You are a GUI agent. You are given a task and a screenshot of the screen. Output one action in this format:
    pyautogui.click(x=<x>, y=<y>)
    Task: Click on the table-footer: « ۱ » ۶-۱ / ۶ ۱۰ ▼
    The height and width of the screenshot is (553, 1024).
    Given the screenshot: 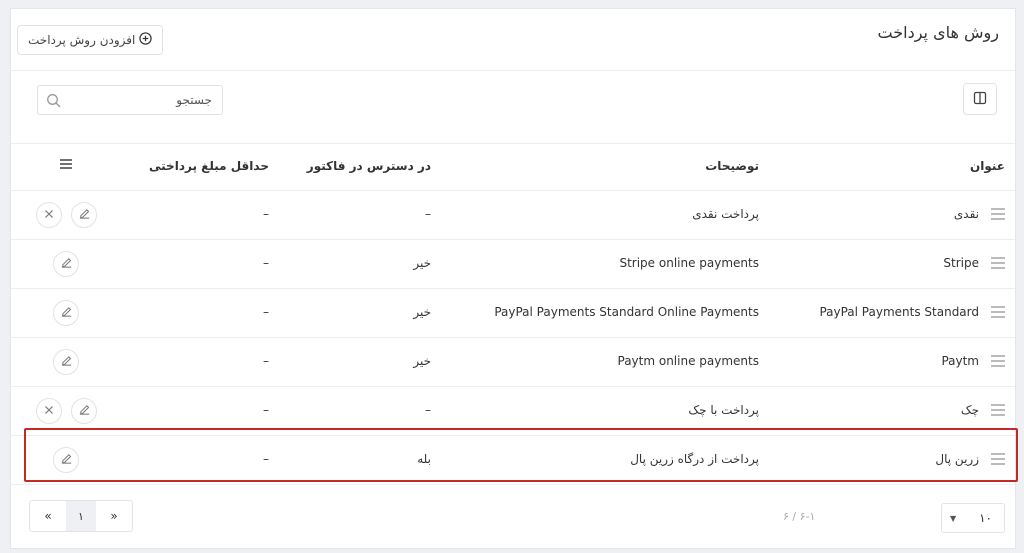 What is the action you would take?
    pyautogui.click(x=513, y=520)
    